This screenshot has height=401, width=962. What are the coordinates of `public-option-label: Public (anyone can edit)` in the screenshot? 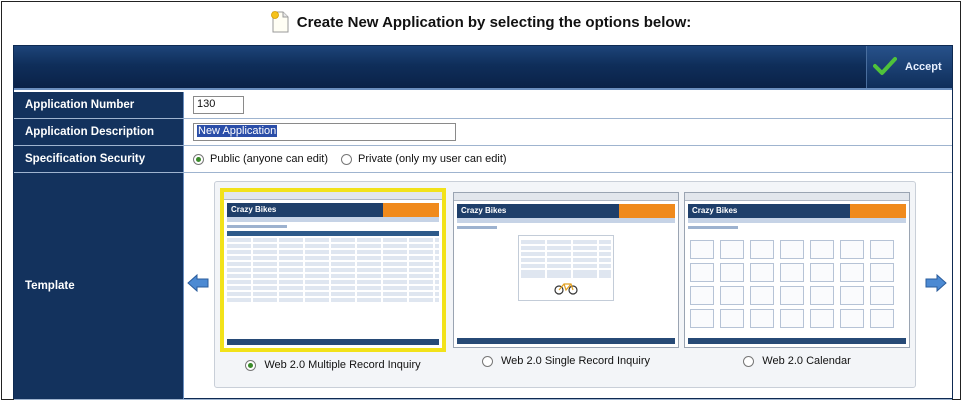 It's located at (269, 159).